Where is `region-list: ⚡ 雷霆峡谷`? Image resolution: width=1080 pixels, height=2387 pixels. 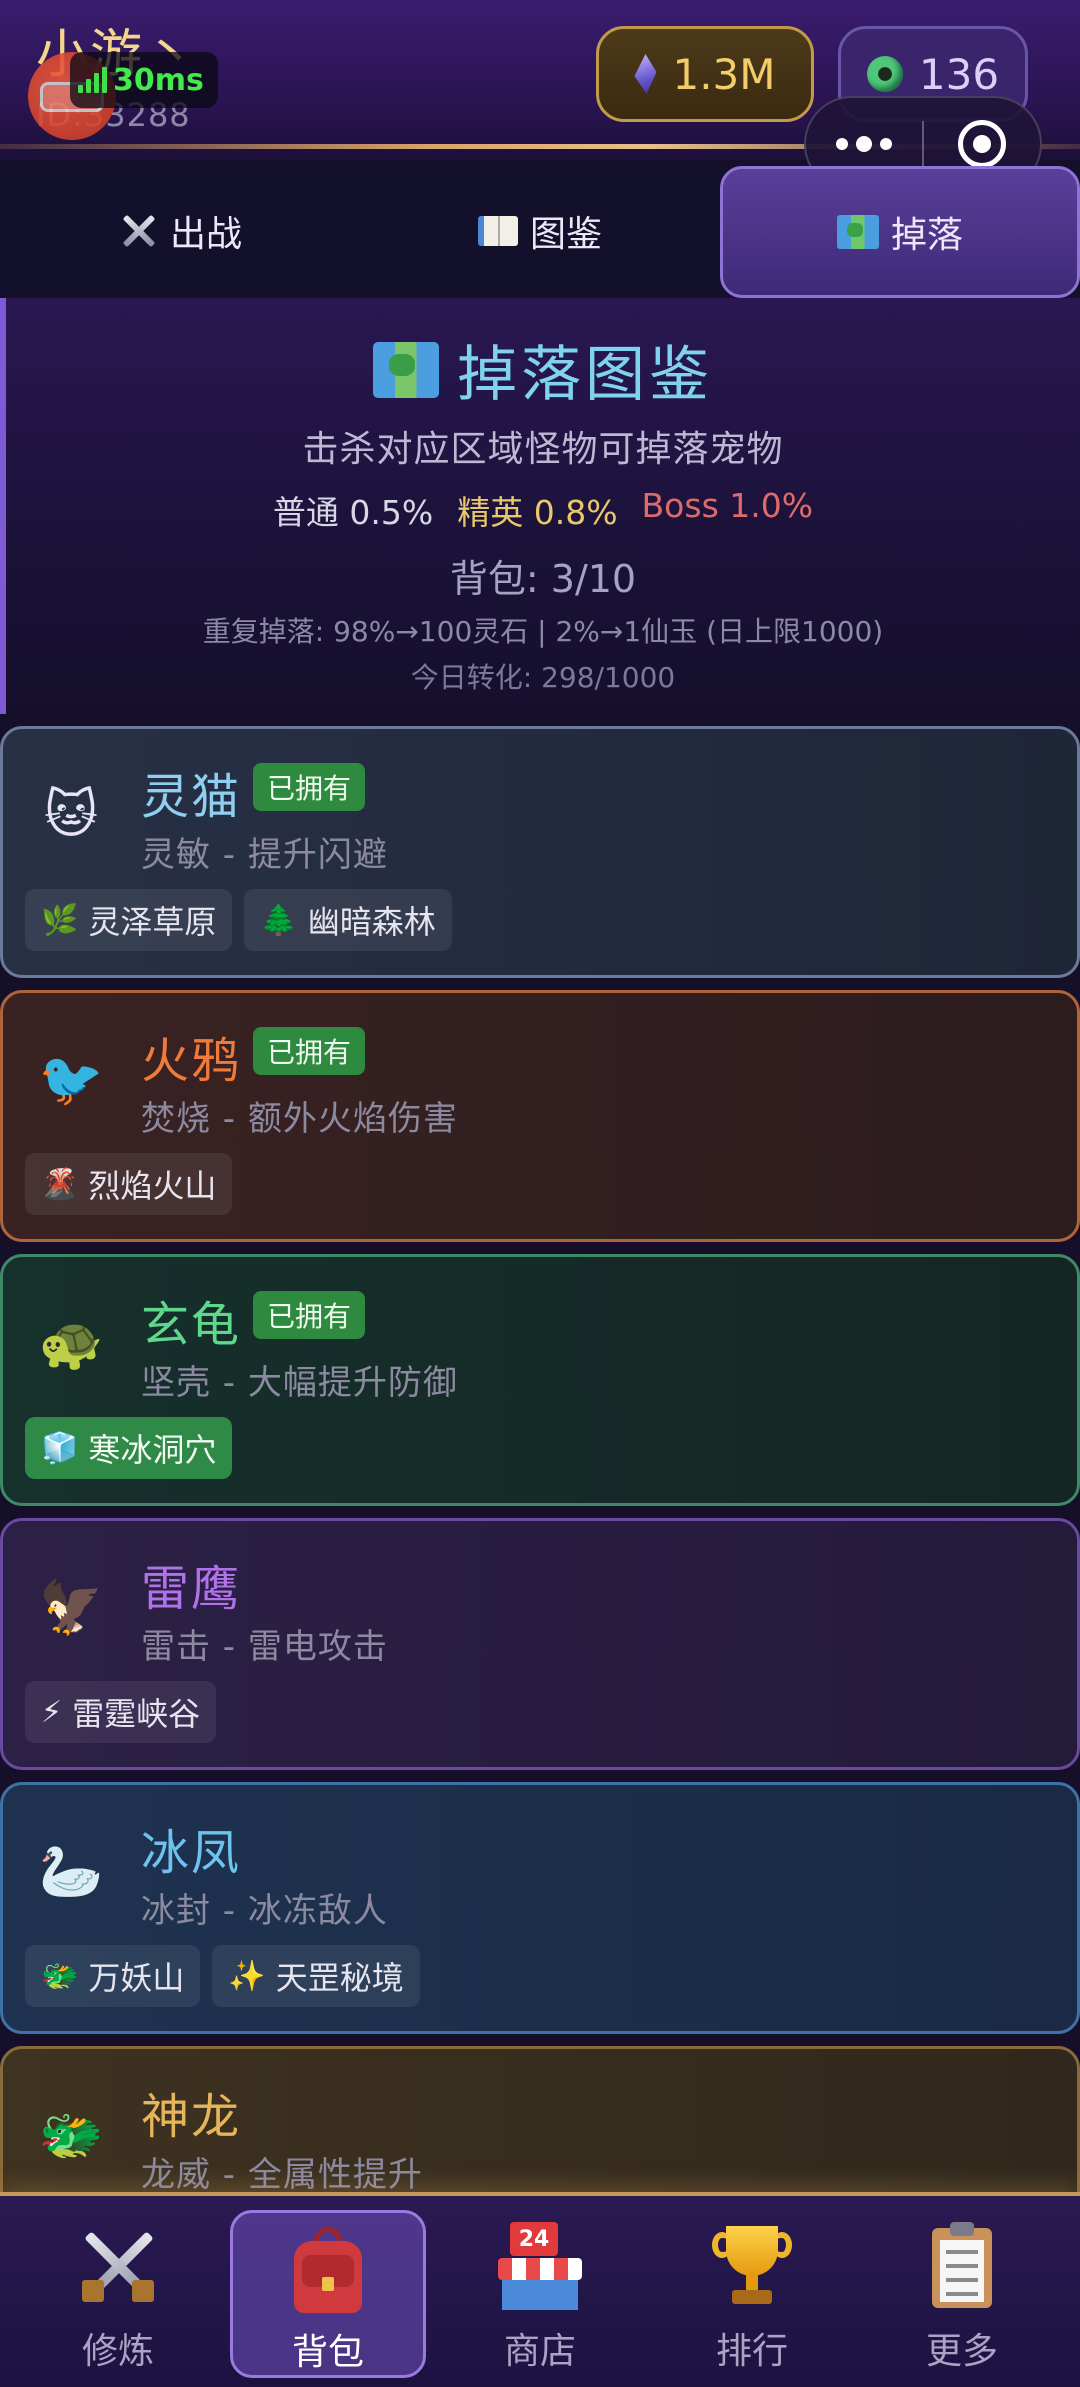
region-list: ⚡ 雷霆峡谷 is located at coordinates (121, 1712).